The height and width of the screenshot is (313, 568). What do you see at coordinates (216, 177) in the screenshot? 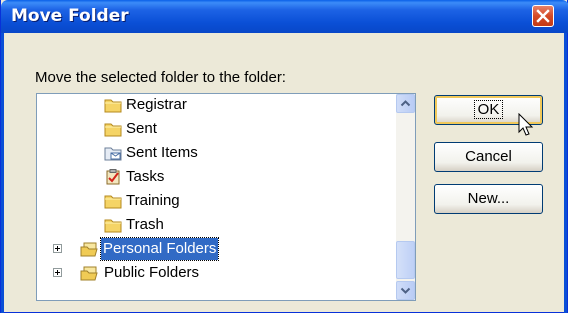
I see `tree-item-tasks: Tasks` at bounding box center [216, 177].